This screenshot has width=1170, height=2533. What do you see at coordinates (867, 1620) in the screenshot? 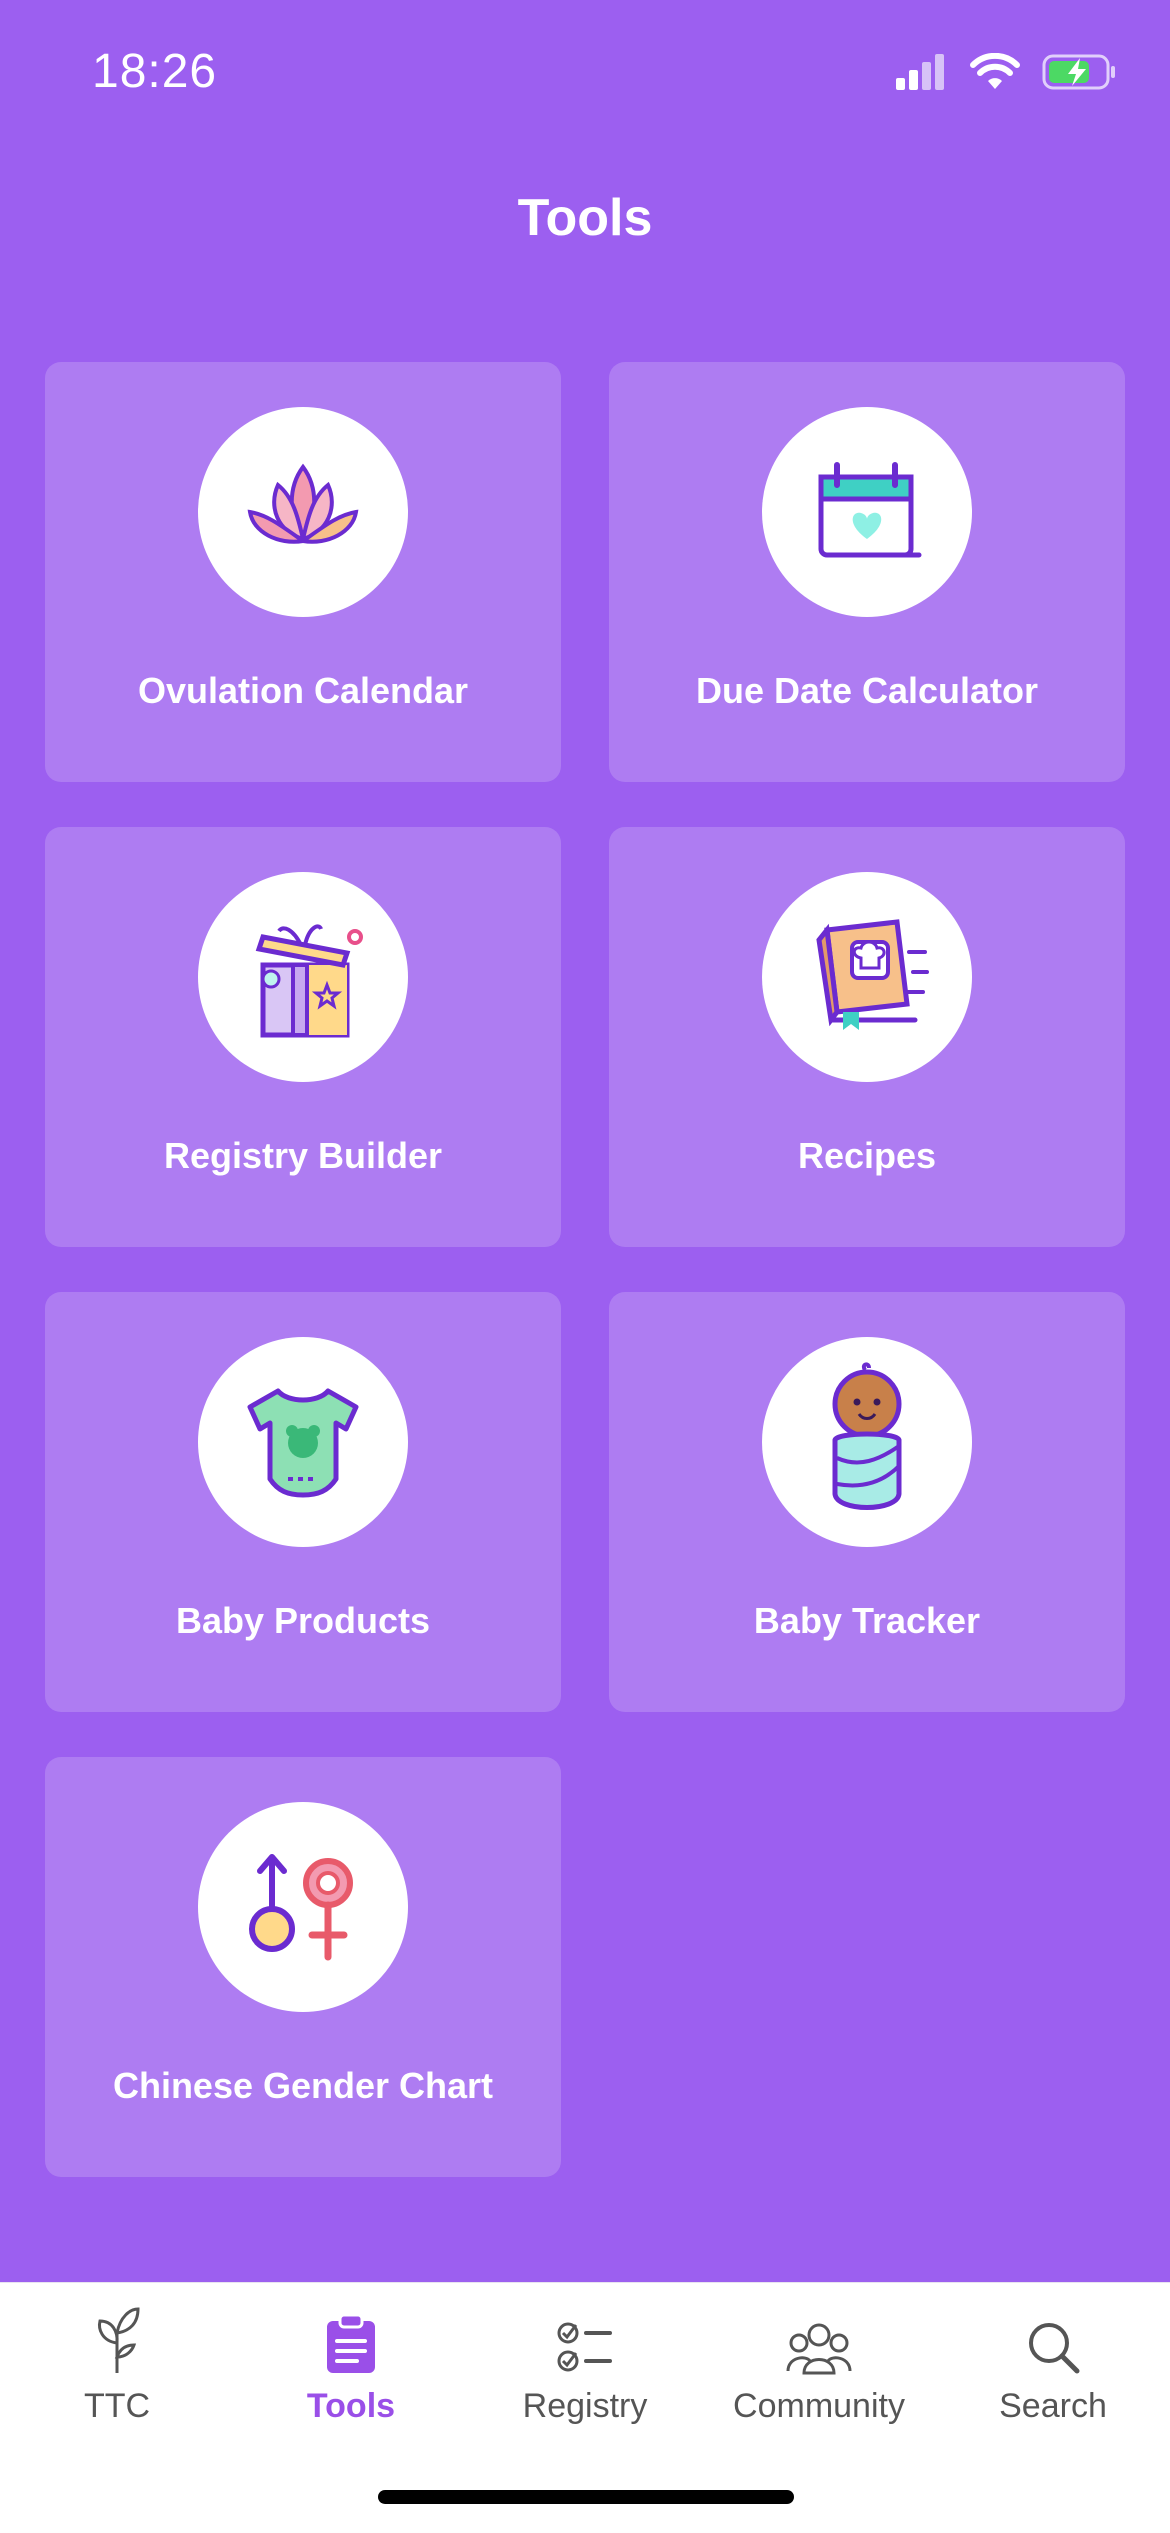
I see `tool-label: Baby Tracker` at bounding box center [867, 1620].